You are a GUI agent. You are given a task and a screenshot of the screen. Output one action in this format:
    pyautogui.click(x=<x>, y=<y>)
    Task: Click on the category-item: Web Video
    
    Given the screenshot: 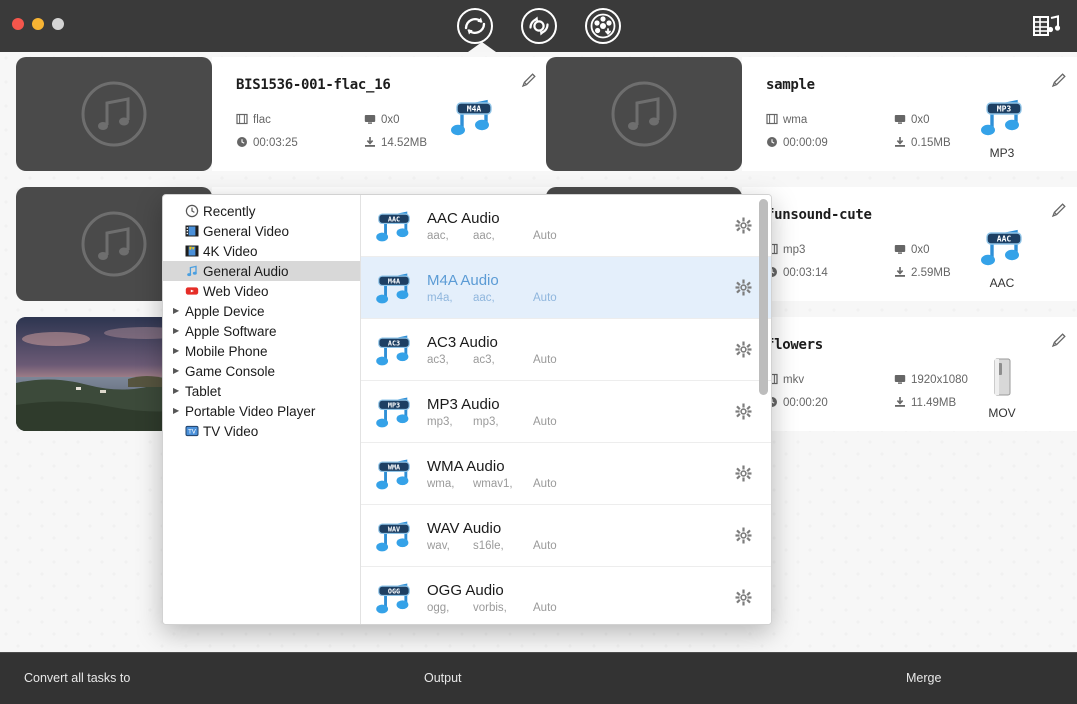 What is the action you would take?
    pyautogui.click(x=261, y=291)
    